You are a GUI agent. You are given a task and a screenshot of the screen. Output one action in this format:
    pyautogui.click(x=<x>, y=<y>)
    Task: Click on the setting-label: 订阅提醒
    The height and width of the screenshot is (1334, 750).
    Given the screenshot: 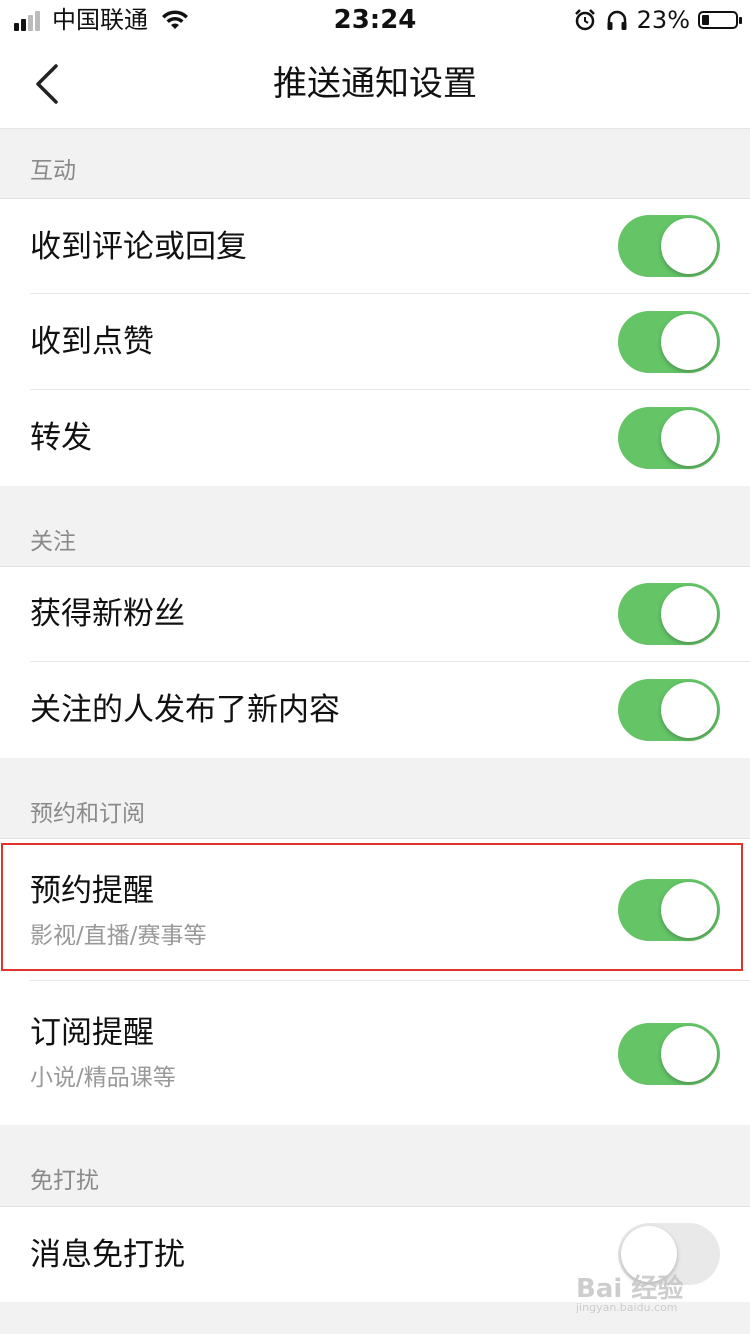 What is the action you would take?
    pyautogui.click(x=92, y=1033)
    